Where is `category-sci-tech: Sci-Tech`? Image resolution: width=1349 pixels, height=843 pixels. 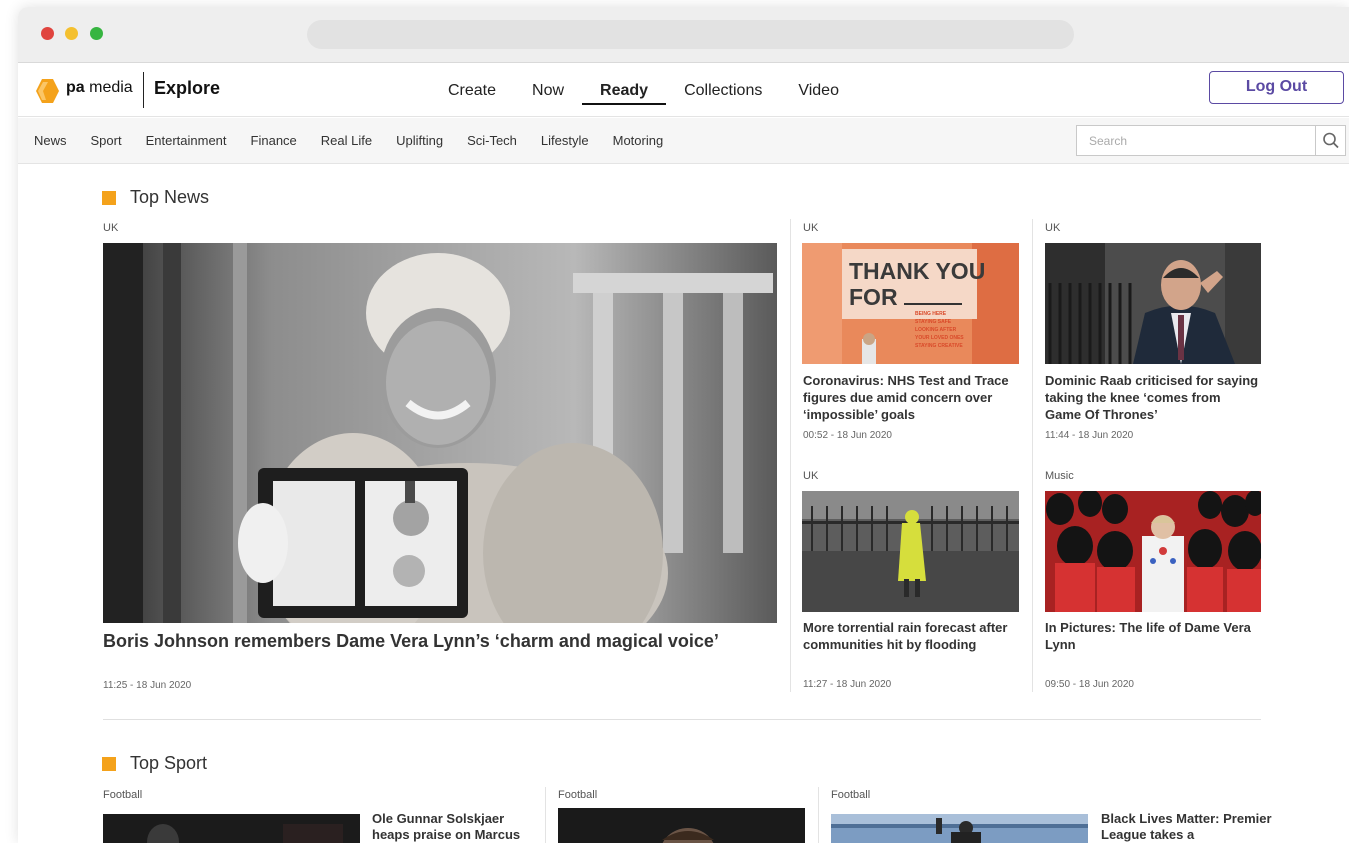 category-sci-tech: Sci-Tech is located at coordinates (492, 140).